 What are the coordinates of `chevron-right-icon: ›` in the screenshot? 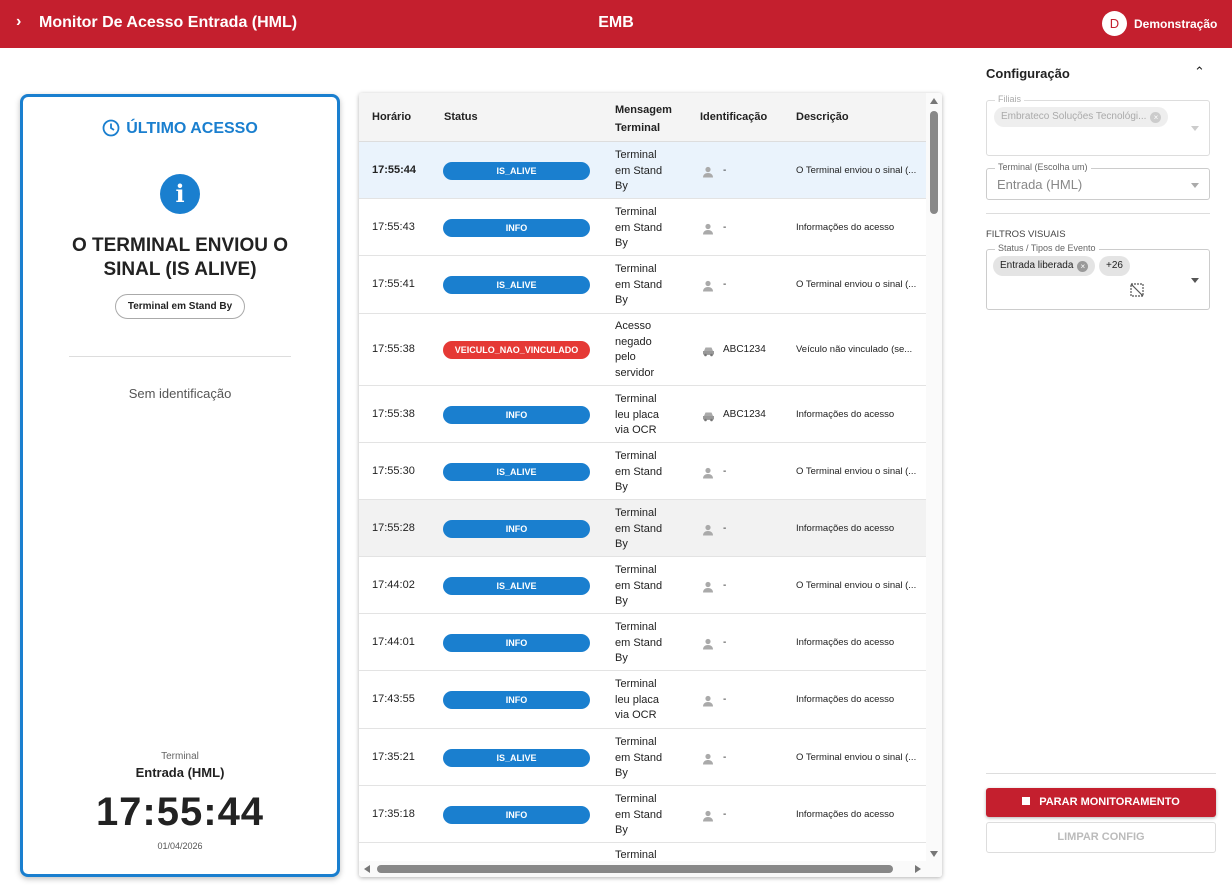 It's located at (18, 22).